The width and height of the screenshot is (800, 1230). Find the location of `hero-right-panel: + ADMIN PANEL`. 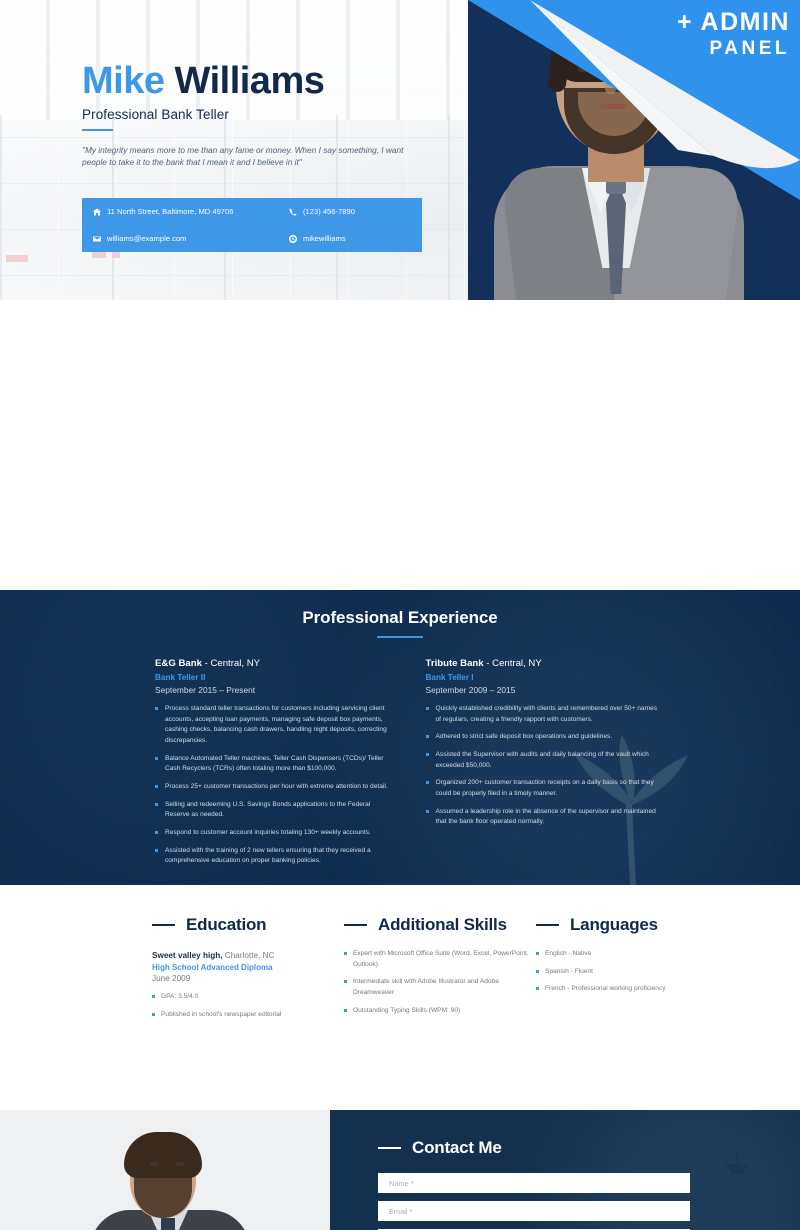

hero-right-panel: + ADMIN PANEL is located at coordinates (634, 150).